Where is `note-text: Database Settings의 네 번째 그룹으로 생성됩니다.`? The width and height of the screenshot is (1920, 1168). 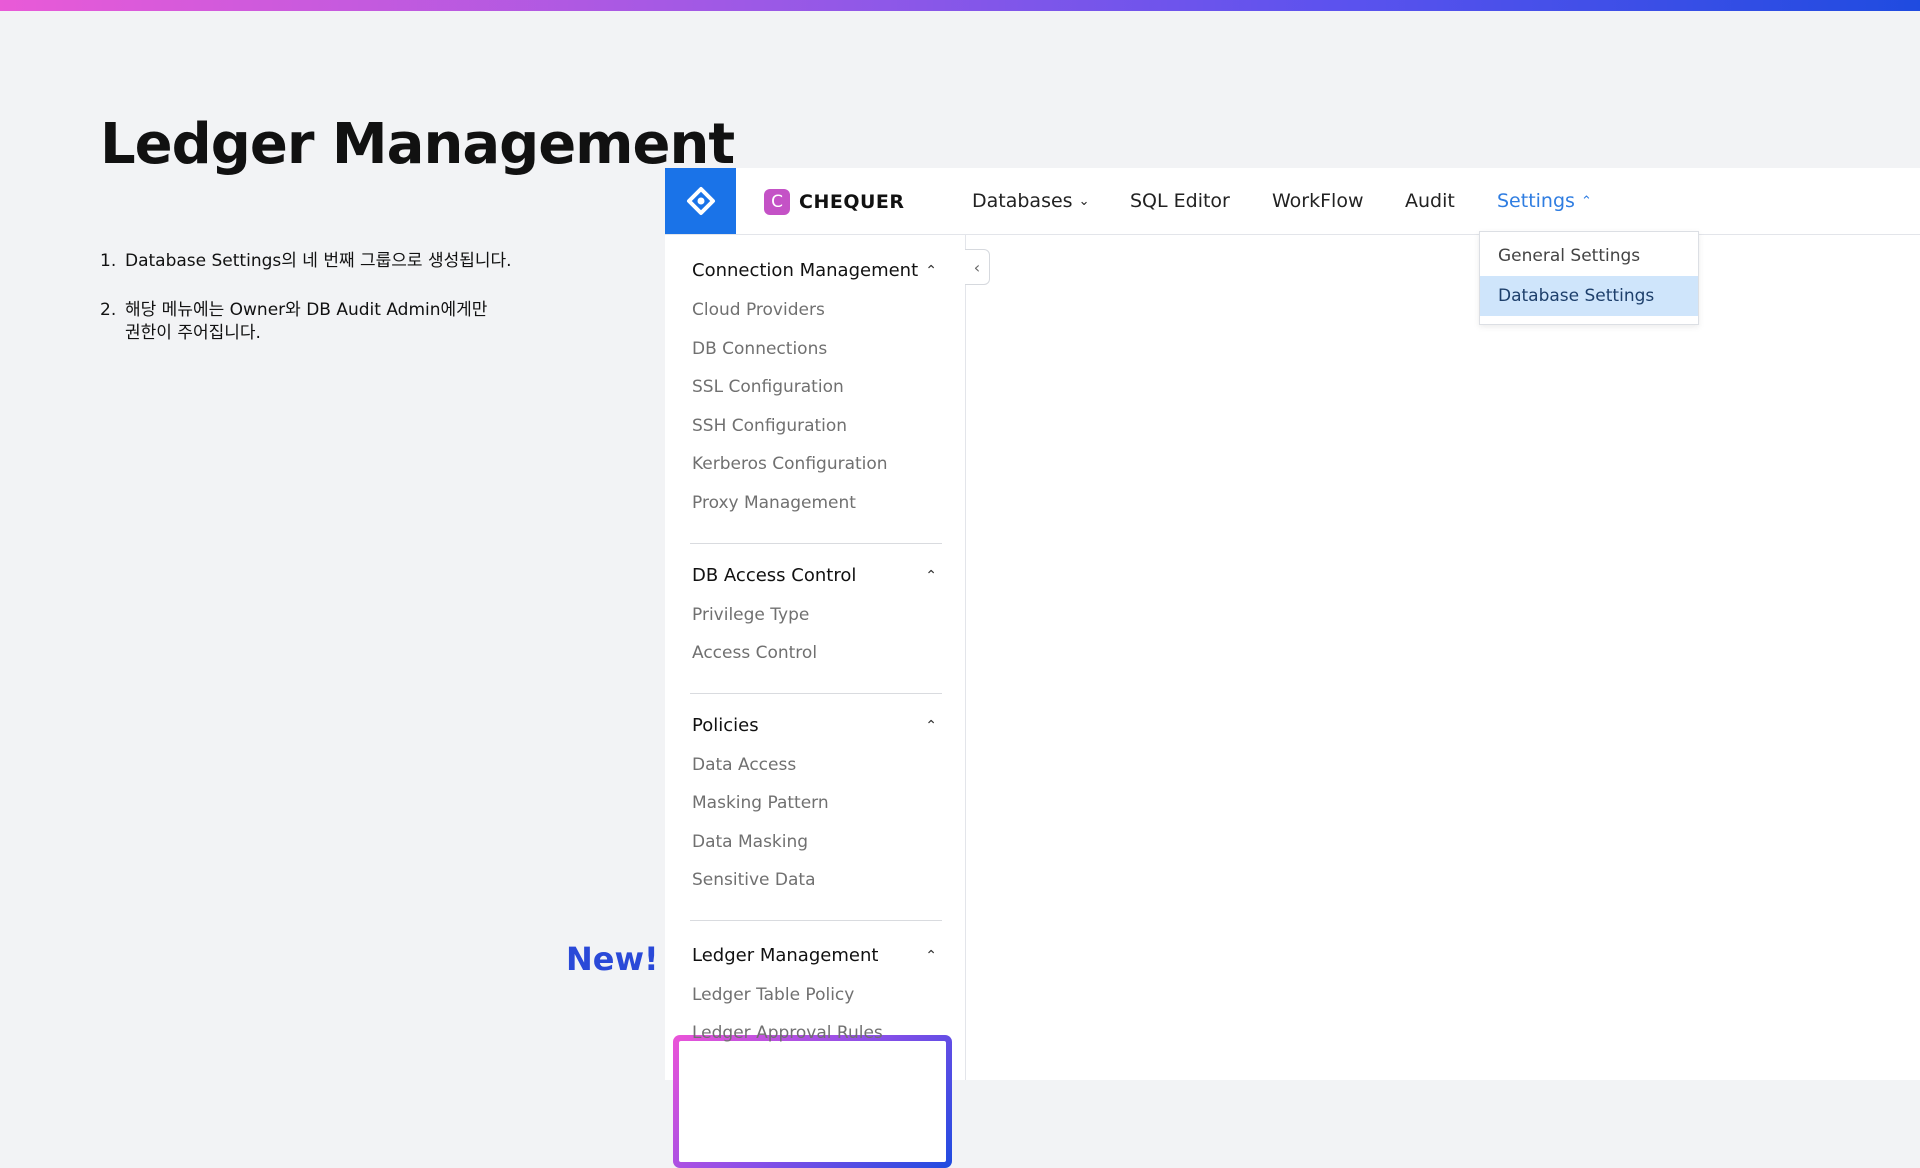
note-text: Database Settings의 네 번째 그룹으로 생성됩니다. is located at coordinates (318, 261).